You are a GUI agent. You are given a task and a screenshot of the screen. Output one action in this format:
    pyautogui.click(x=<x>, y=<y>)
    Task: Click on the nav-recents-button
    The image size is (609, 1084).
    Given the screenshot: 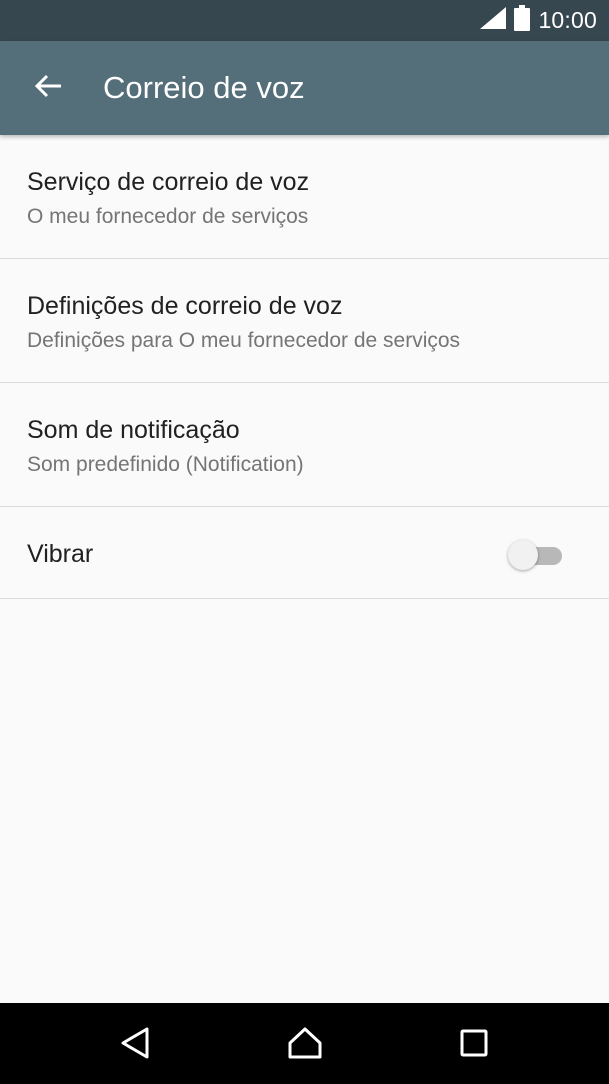 What is the action you would take?
    pyautogui.click(x=474, y=1045)
    